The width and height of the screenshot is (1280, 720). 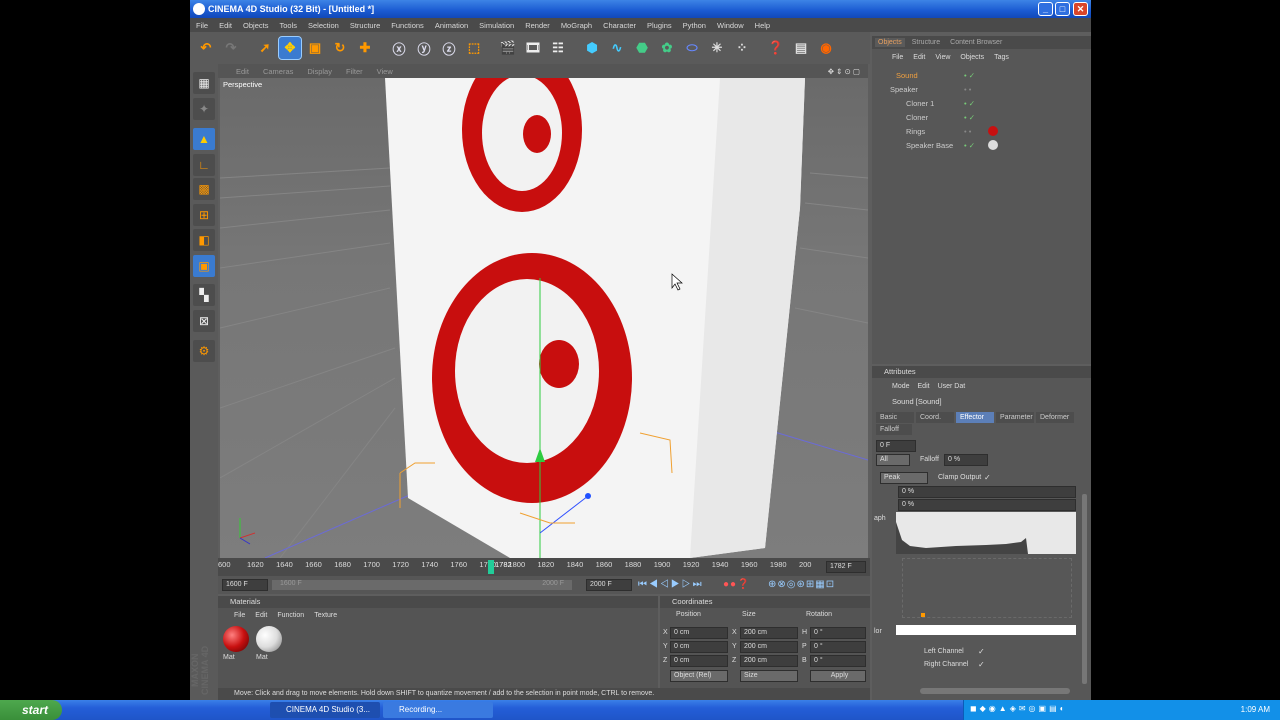 I want to click on checkerboard-icon: ▚, so click(x=204, y=295).